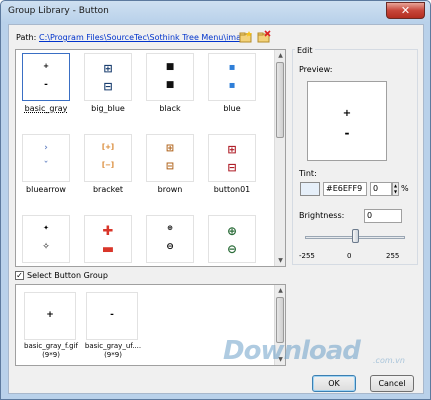  Describe the element at coordinates (46, 166) in the screenshot. I see `collapse-symbol: ˇ` at that location.